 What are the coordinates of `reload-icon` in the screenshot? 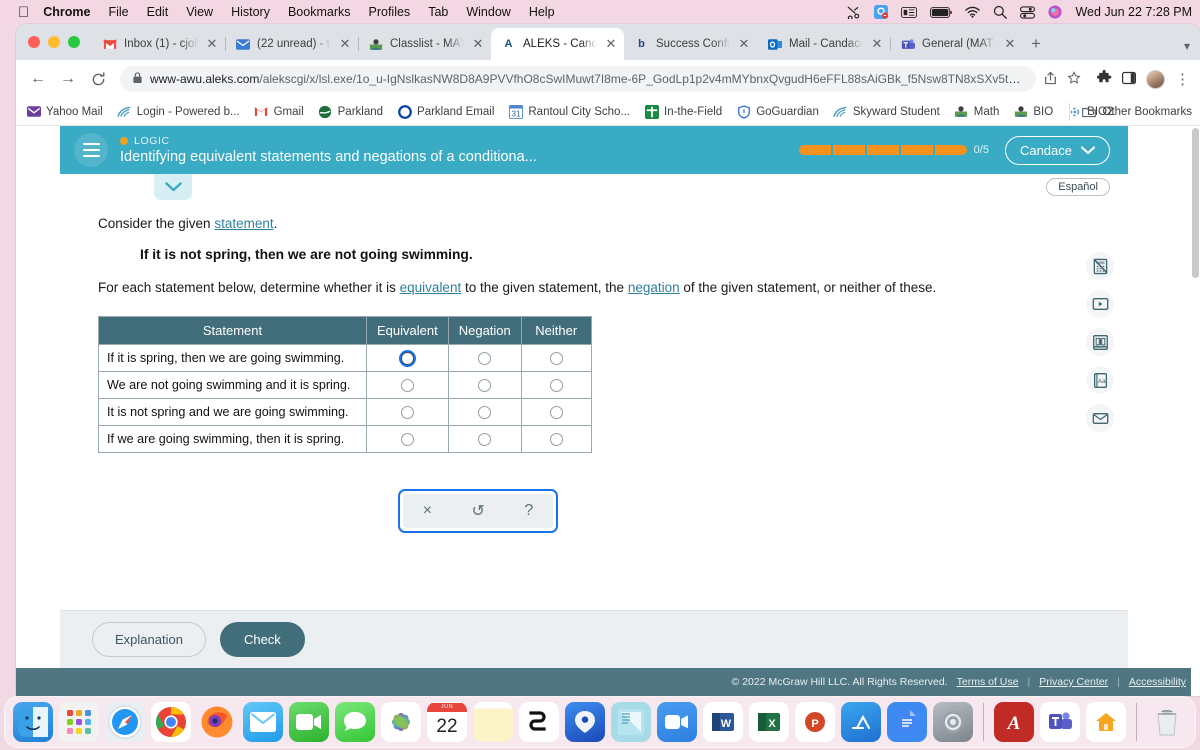 It's located at (98, 79).